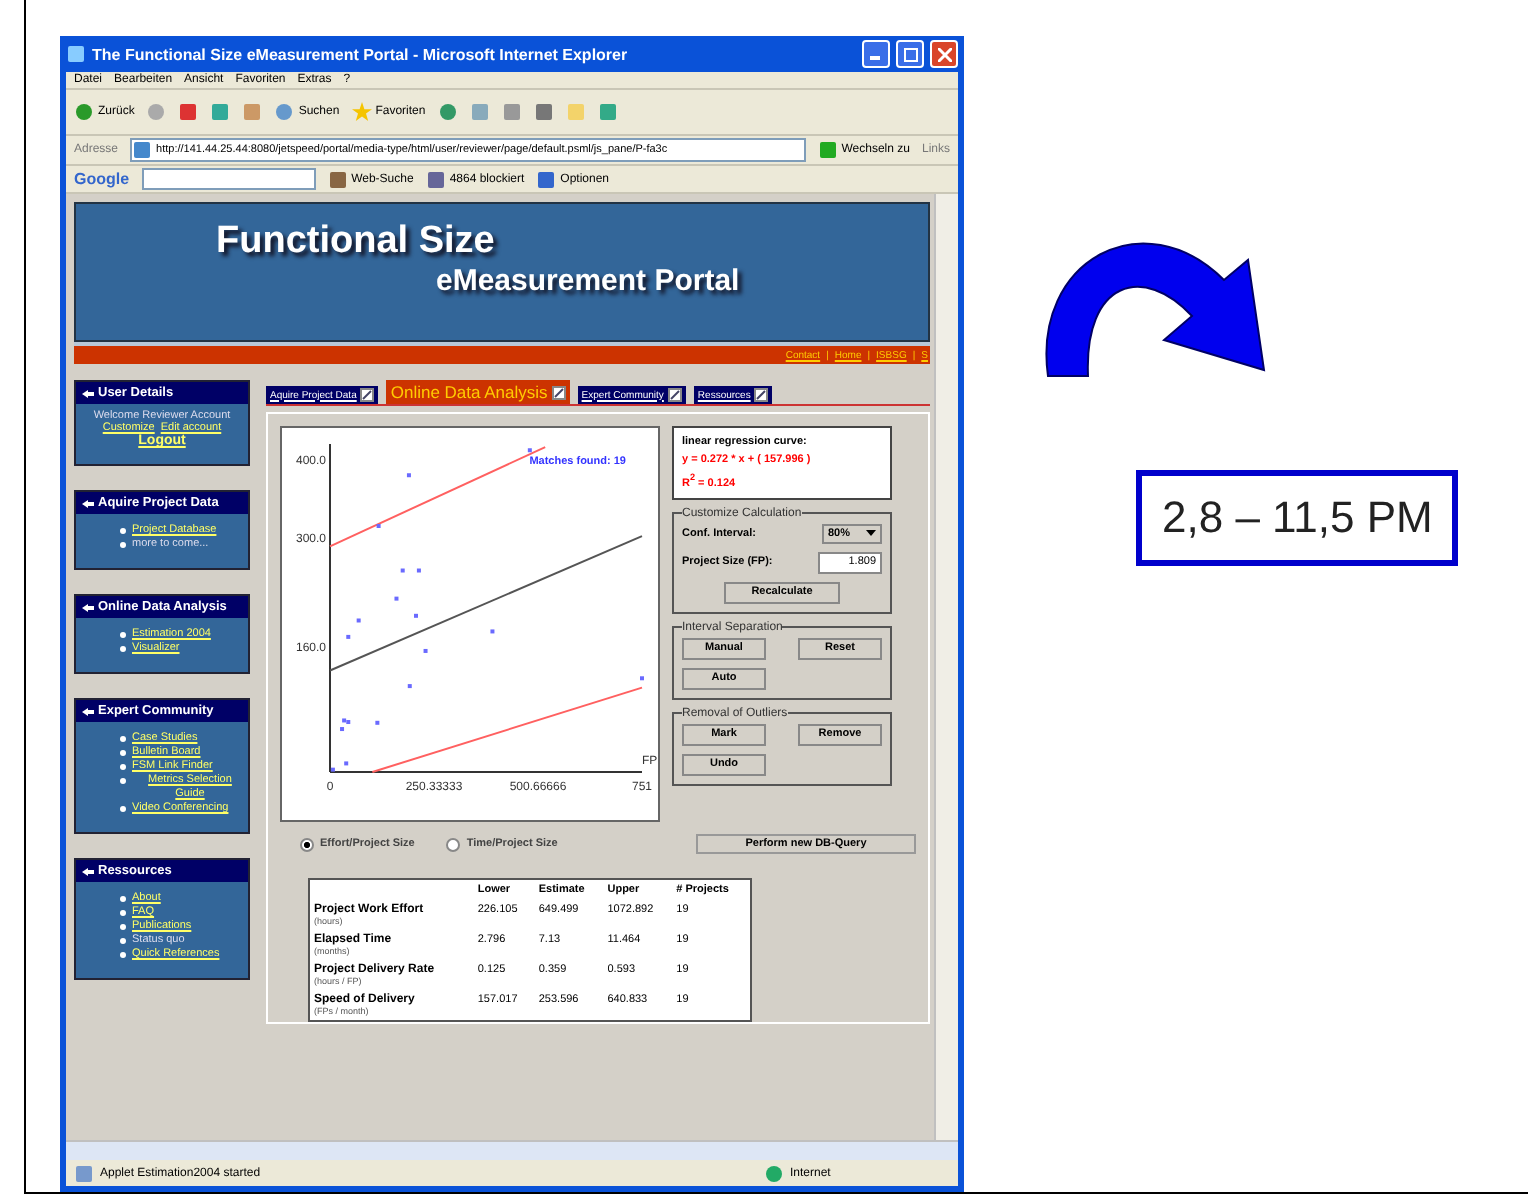 Image resolution: width=1528 pixels, height=1196 pixels. What do you see at coordinates (946, 667) in the screenshot?
I see `vertical-scrollbar` at bounding box center [946, 667].